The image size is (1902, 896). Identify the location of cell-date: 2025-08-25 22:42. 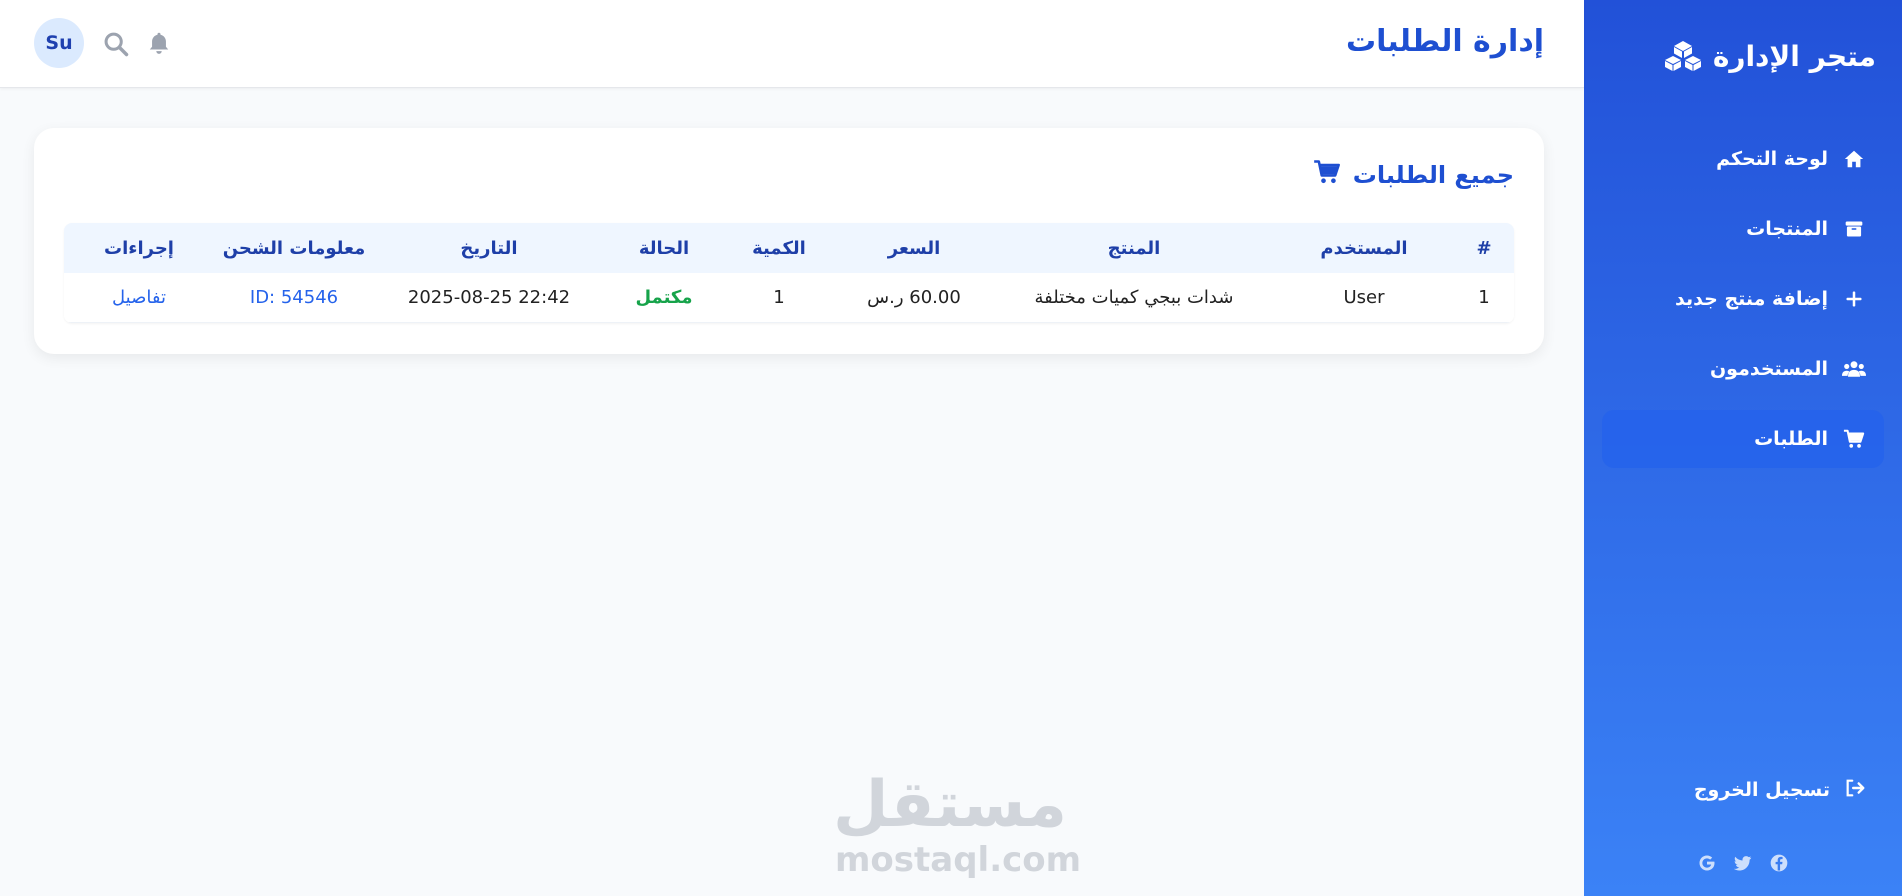
(489, 297).